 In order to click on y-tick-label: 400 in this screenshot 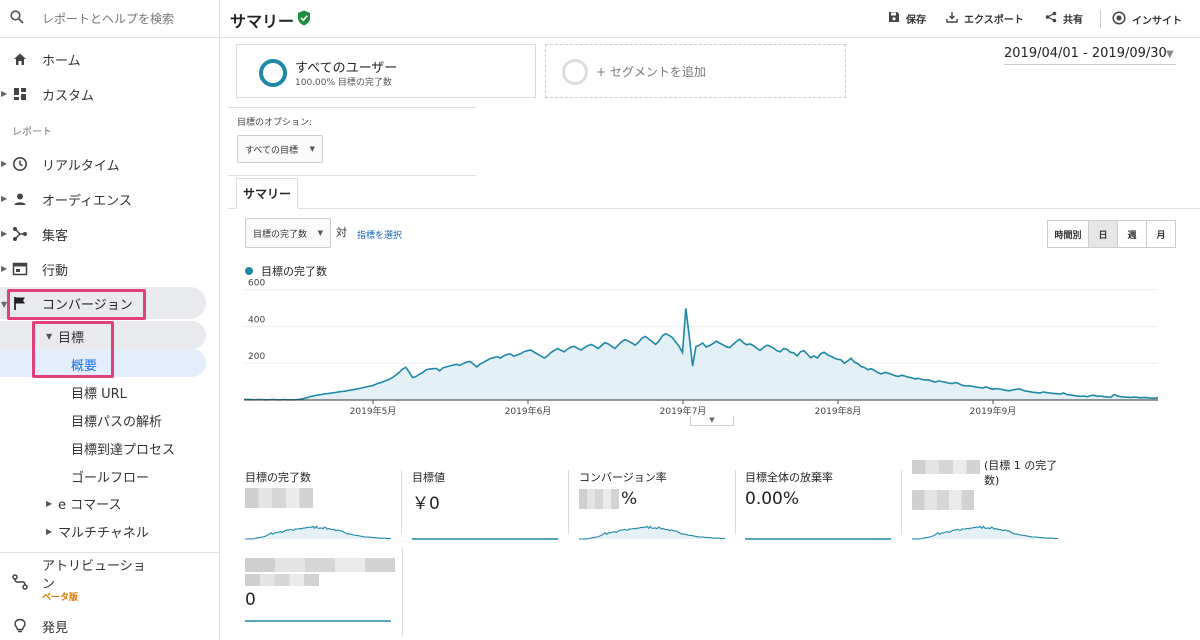, I will do `click(256, 320)`.